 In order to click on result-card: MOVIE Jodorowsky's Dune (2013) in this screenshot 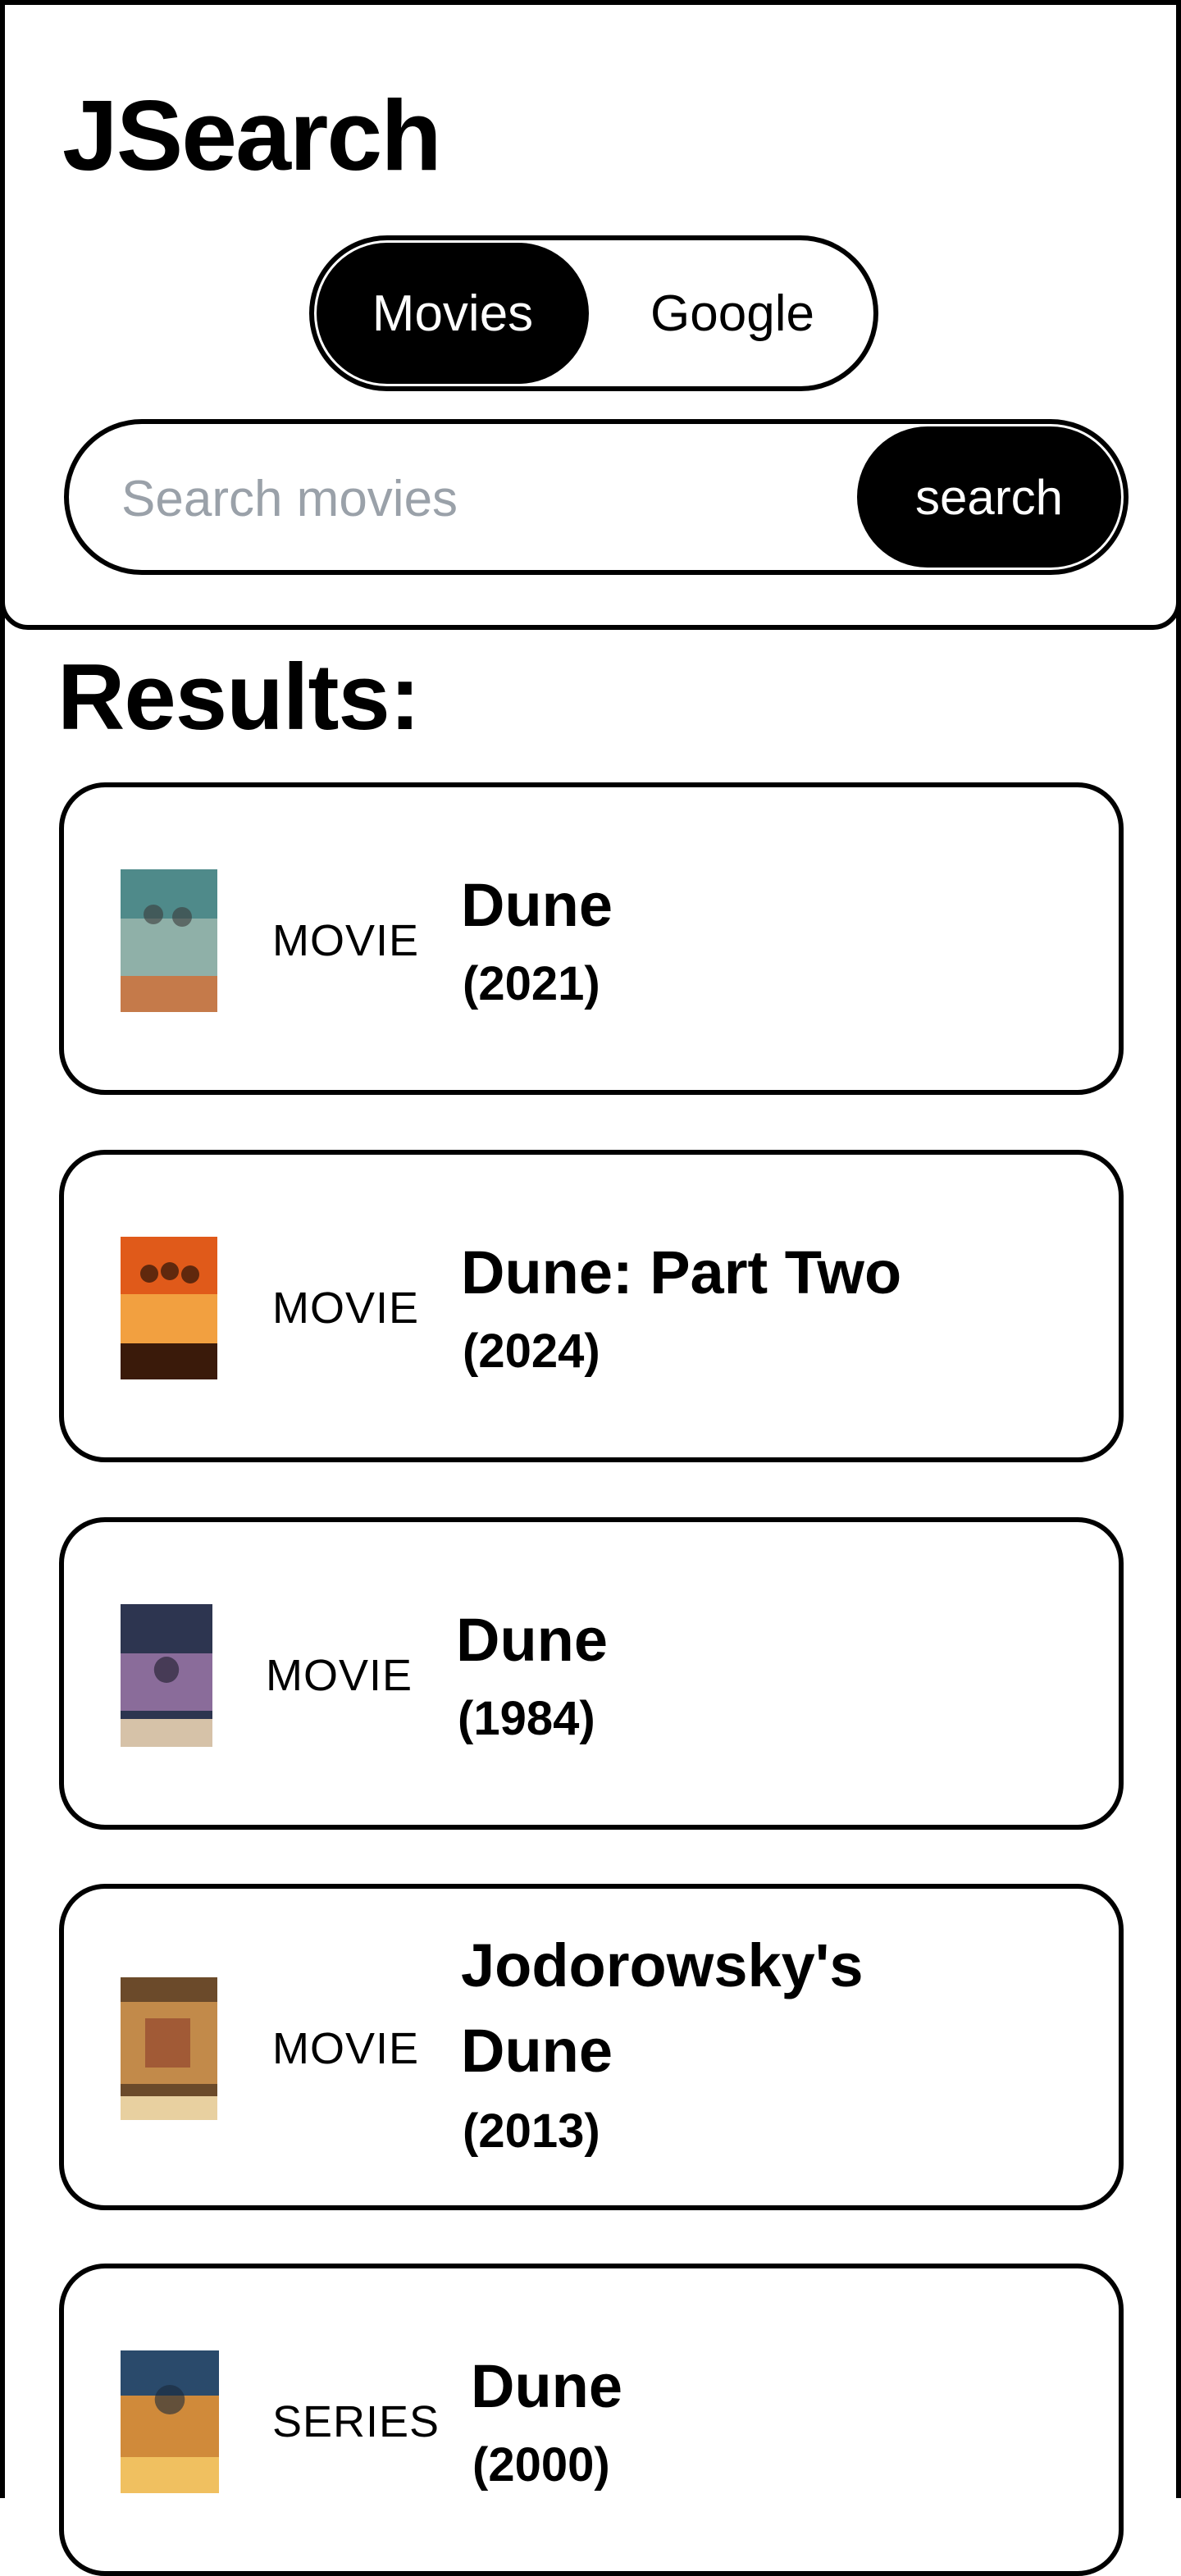, I will do `click(591, 2047)`.